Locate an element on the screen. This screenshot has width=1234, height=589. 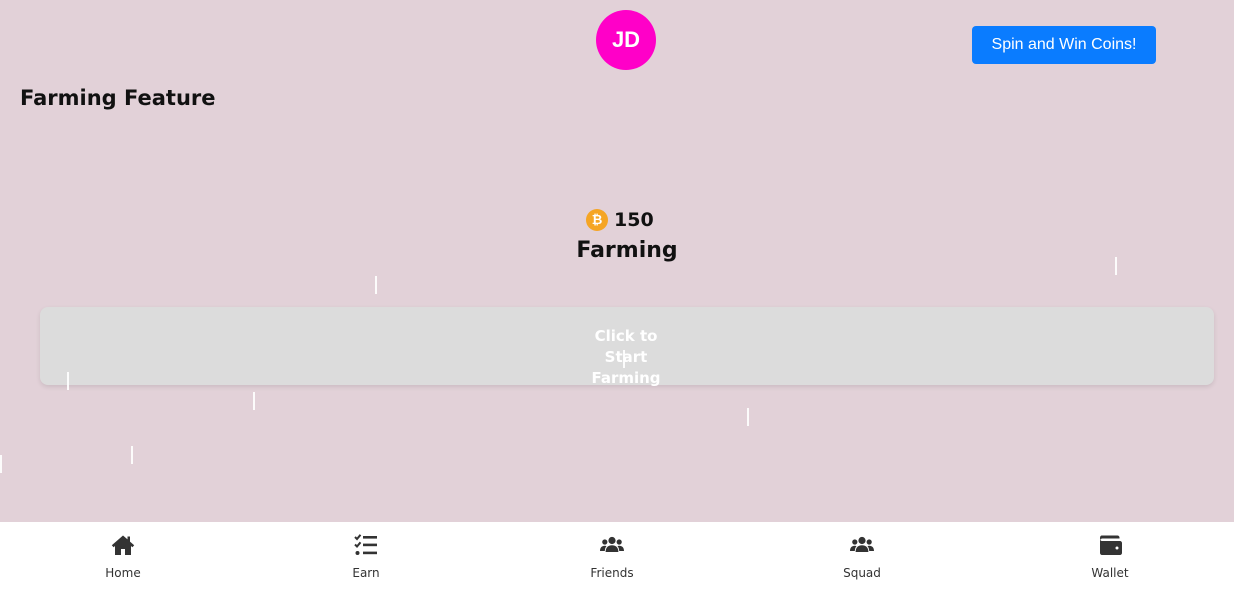
spin-and-win-button: Spin and Win Coins! is located at coordinates (1064, 45).